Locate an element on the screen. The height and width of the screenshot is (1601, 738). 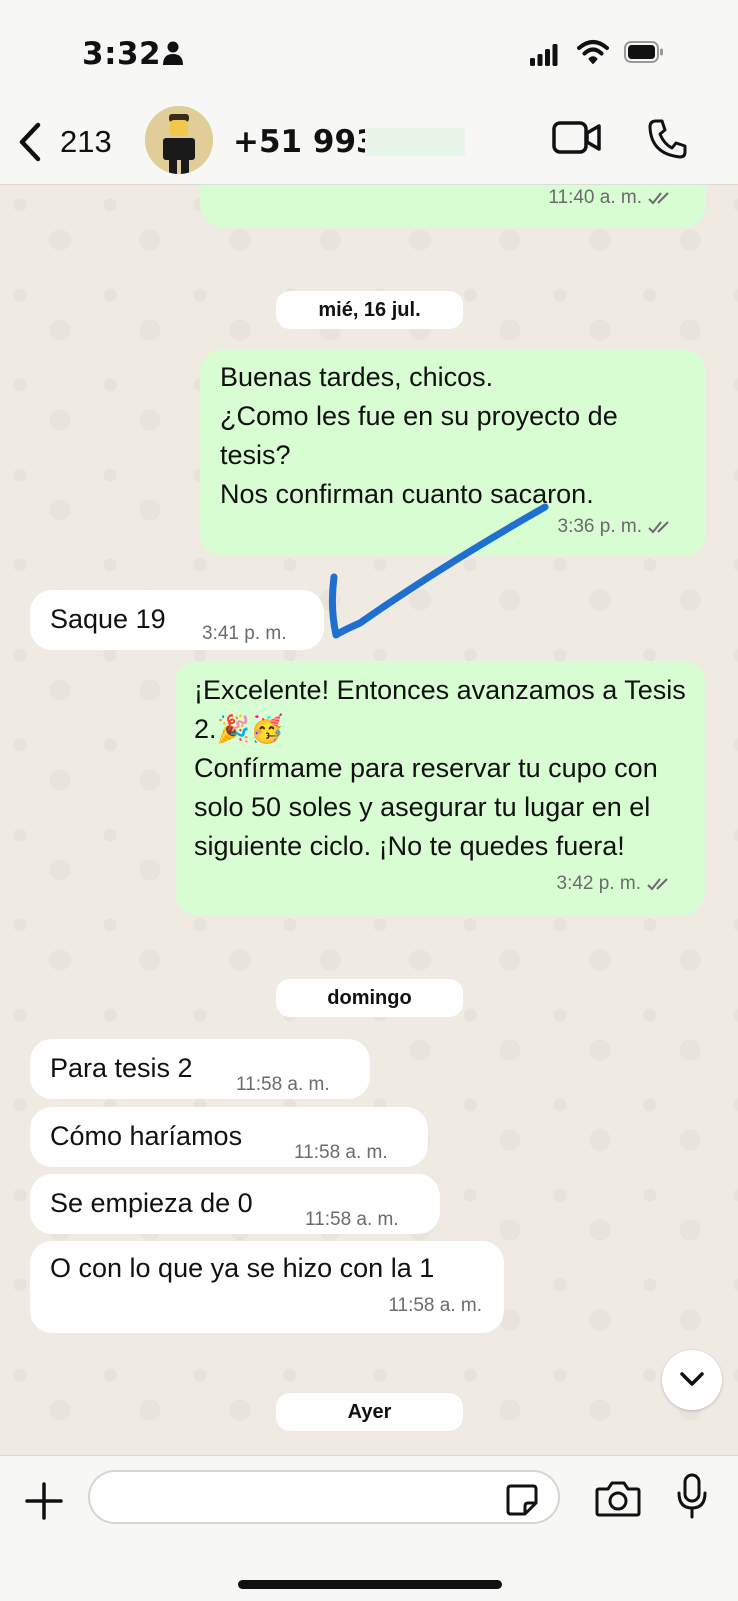
message-time: 11:40 a. m. is located at coordinates (595, 197).